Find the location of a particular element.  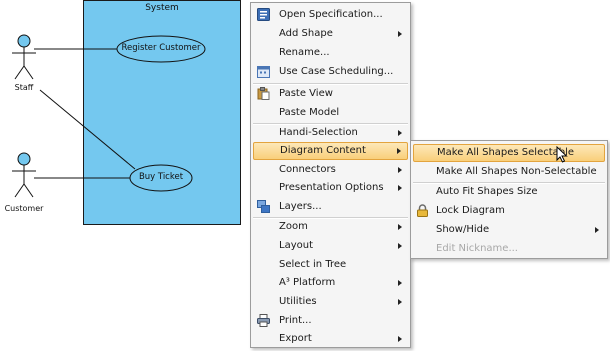

menu-item-paste-view: Paste View is located at coordinates (330, 94).